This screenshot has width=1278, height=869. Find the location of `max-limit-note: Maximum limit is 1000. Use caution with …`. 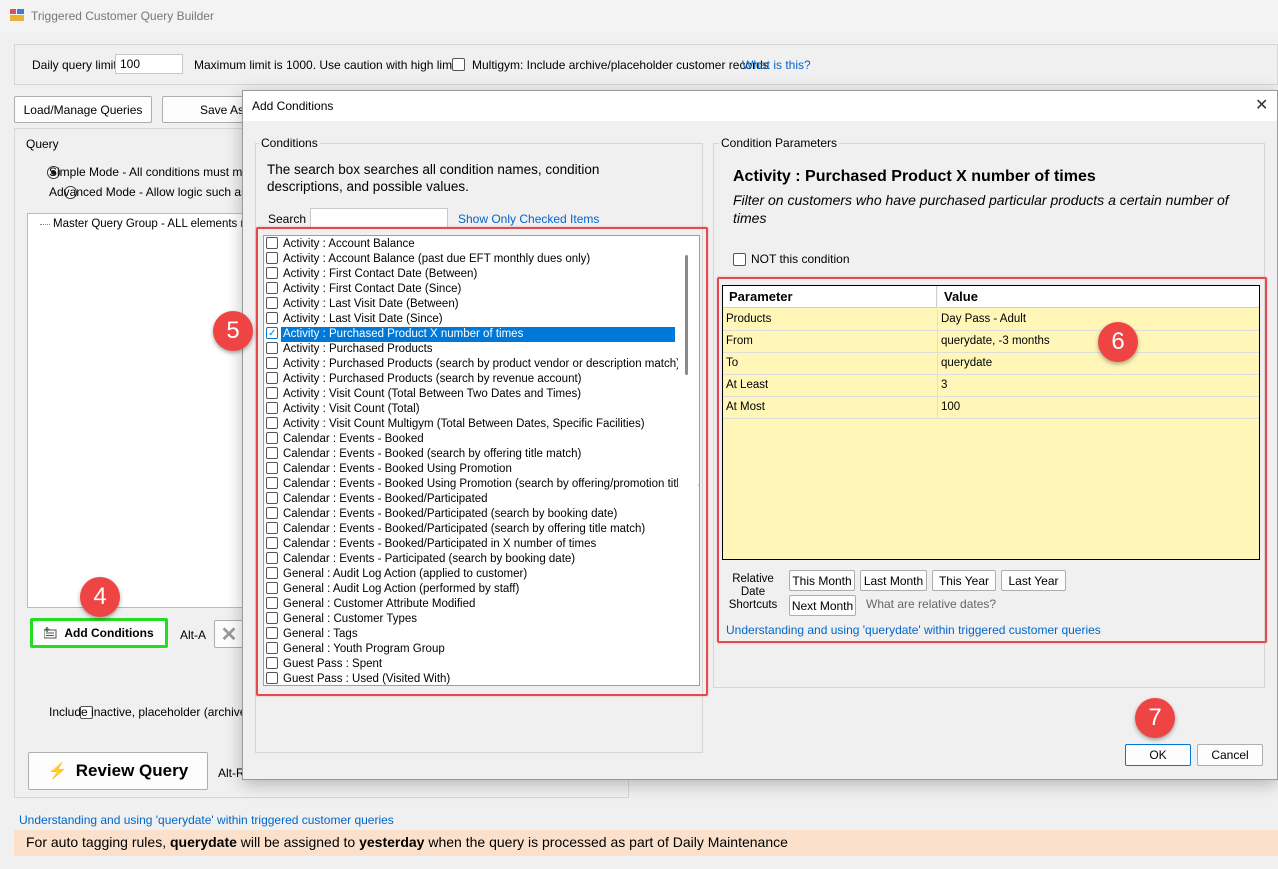

max-limit-note: Maximum limit is 1000. Use caution with … is located at coordinates (329, 65).